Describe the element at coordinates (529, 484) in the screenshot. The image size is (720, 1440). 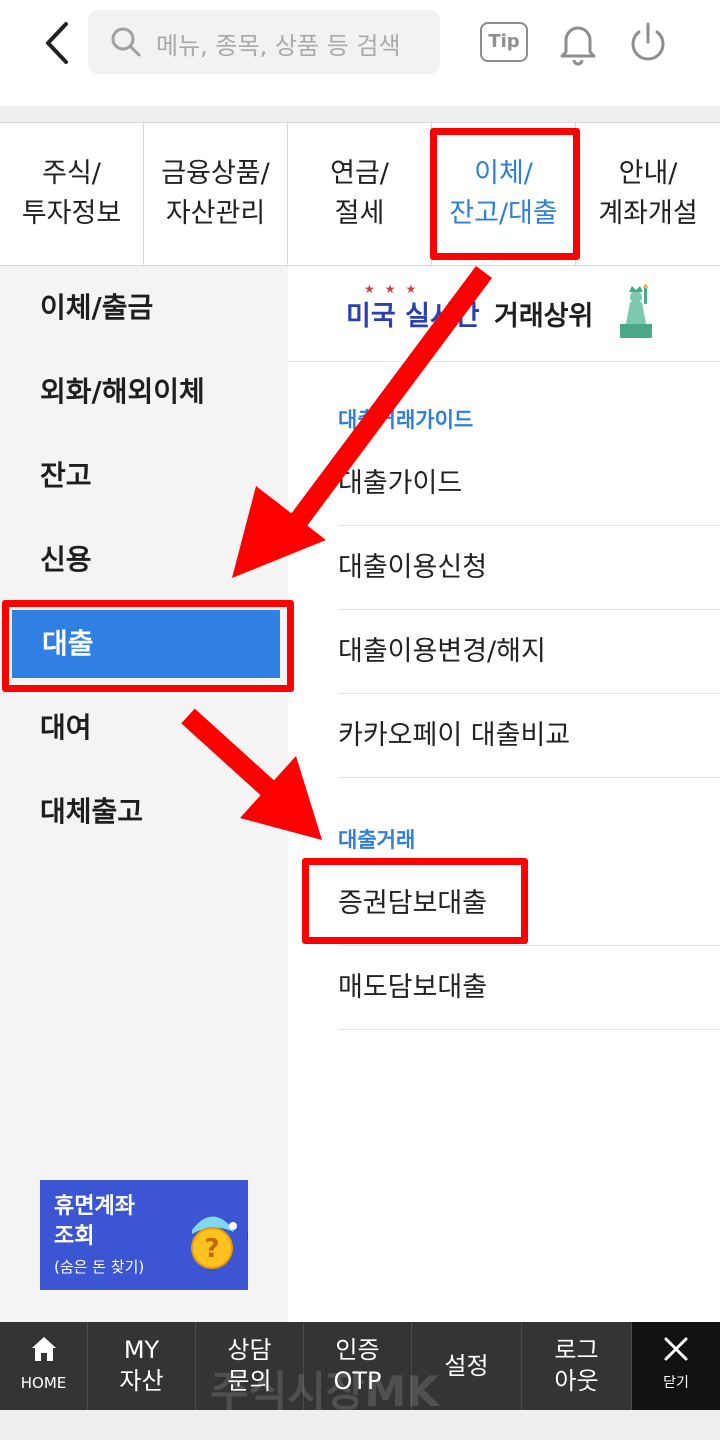
I see `submenu-item-loan-guide: 대출가이드` at that location.